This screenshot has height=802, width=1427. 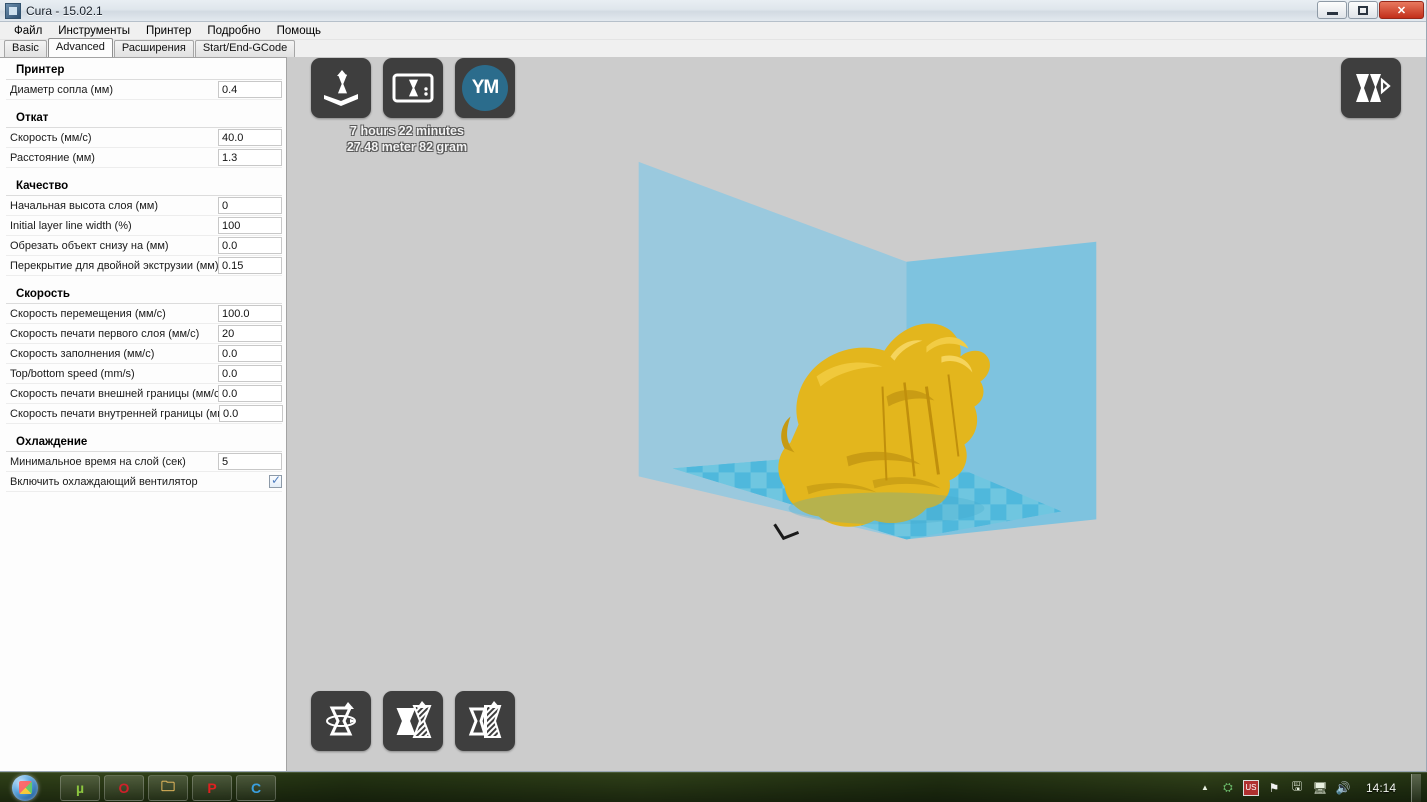 I want to click on section-header-retraction: Откат, so click(x=144, y=117).